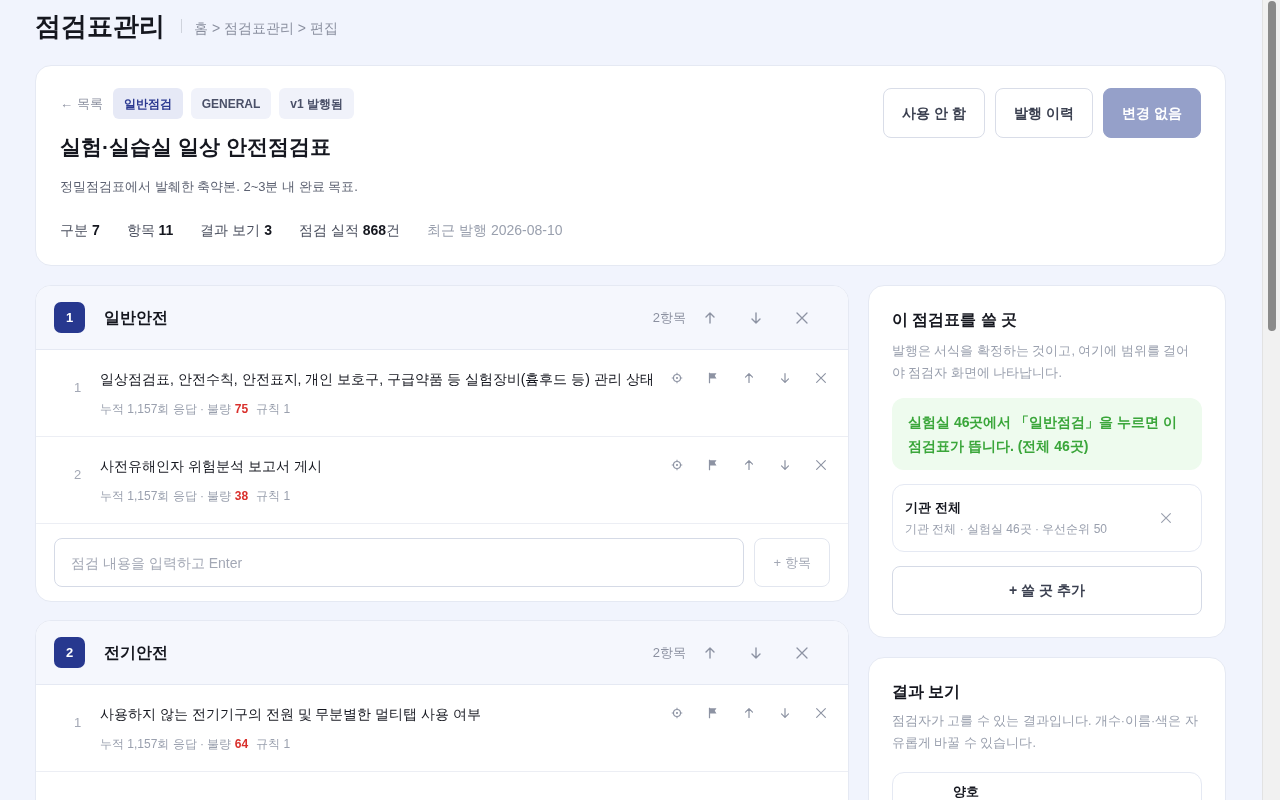 The width and height of the screenshot is (1280, 800). What do you see at coordinates (174, 409) in the screenshot?
I see `item-stats: 누적 1,157회 응답 · 불량 75` at bounding box center [174, 409].